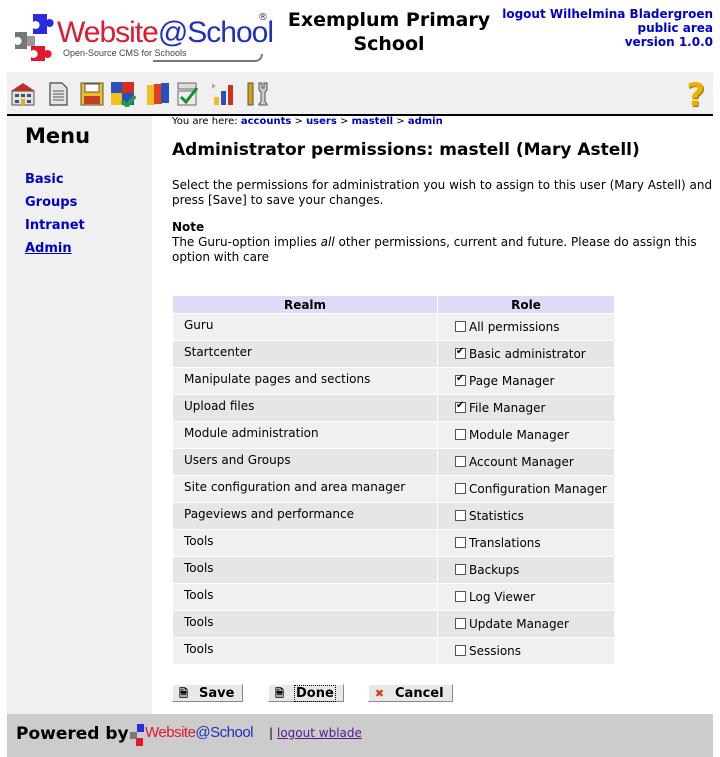 The image size is (720, 757). What do you see at coordinates (389, 32) in the screenshot?
I see `site-title: Exemplum Primary School` at bounding box center [389, 32].